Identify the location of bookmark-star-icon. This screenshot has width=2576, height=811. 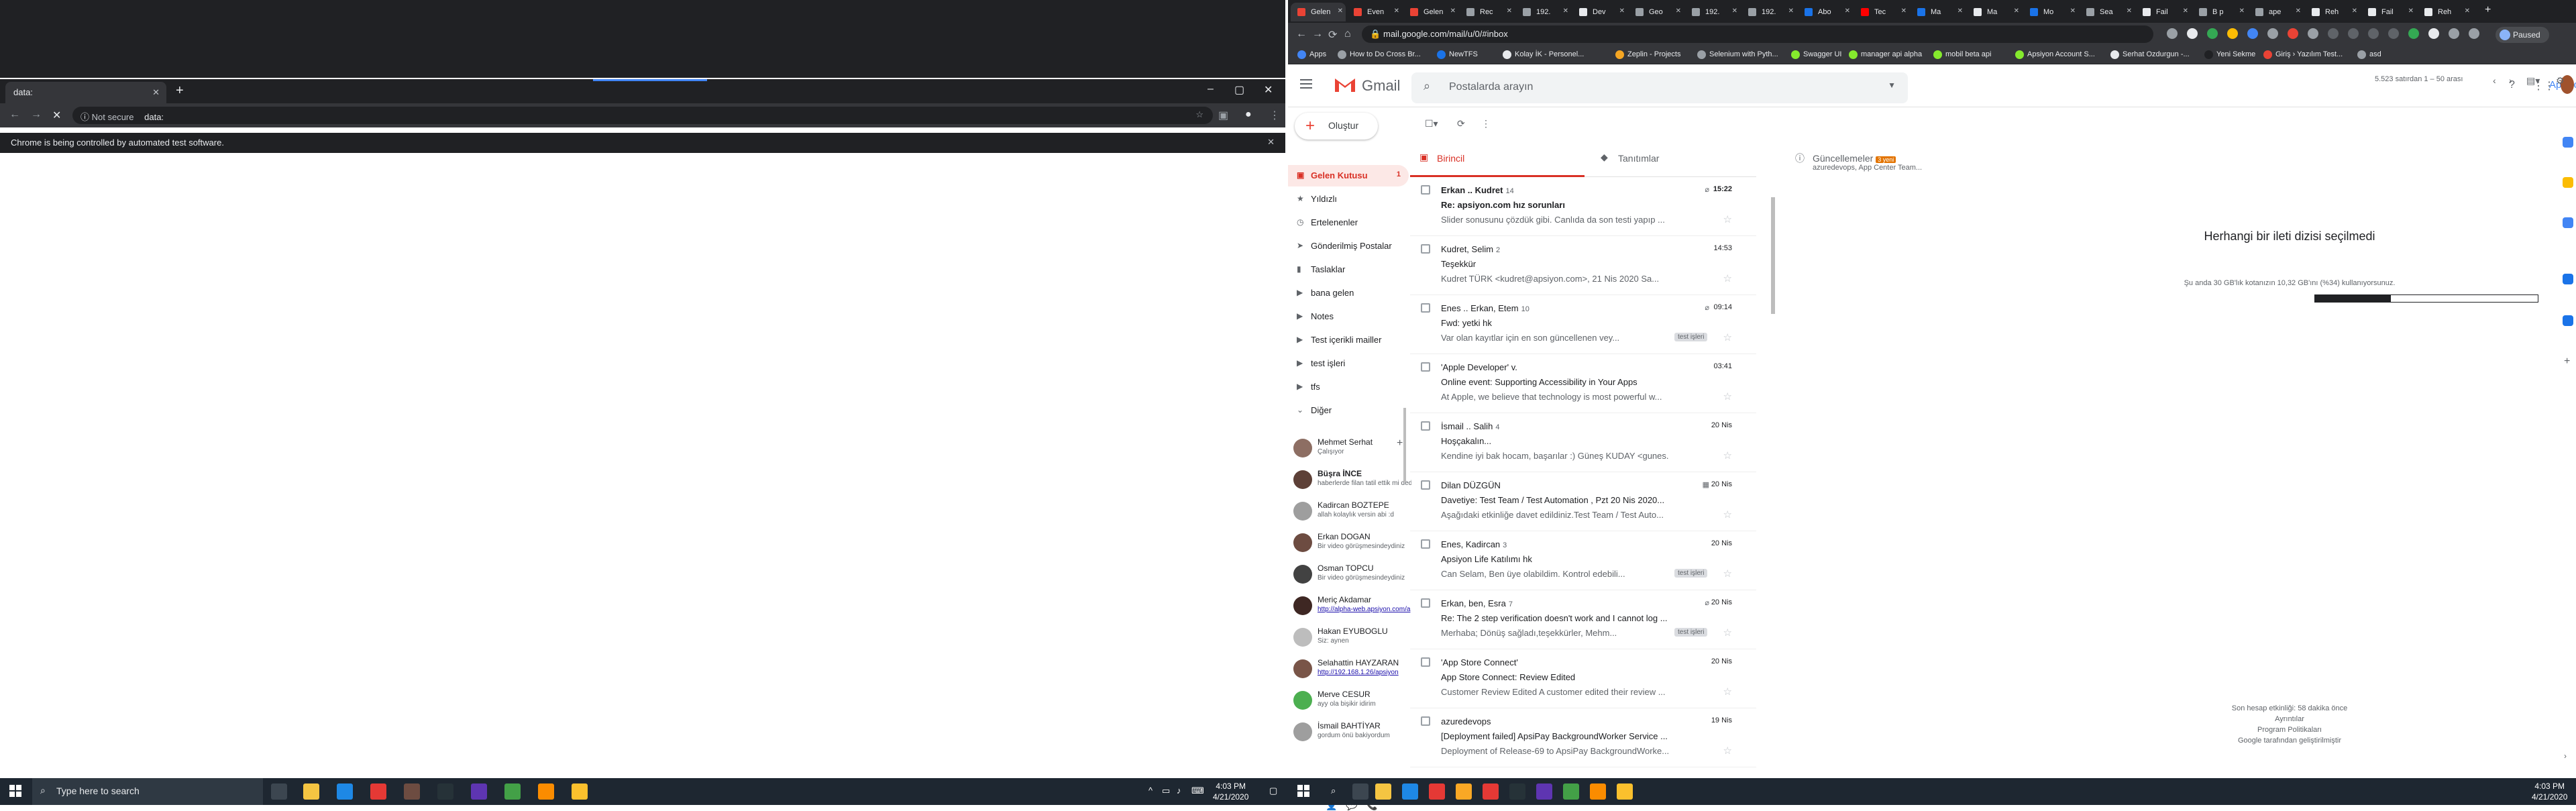
(2192, 33).